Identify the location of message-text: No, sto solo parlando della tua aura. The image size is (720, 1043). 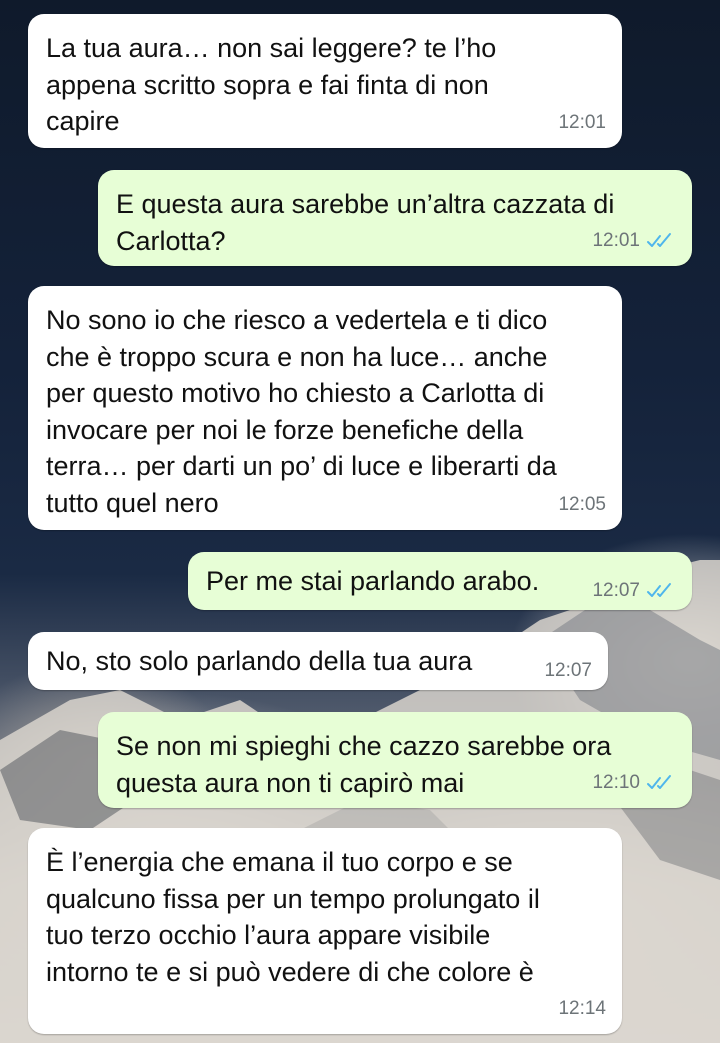
(259, 661).